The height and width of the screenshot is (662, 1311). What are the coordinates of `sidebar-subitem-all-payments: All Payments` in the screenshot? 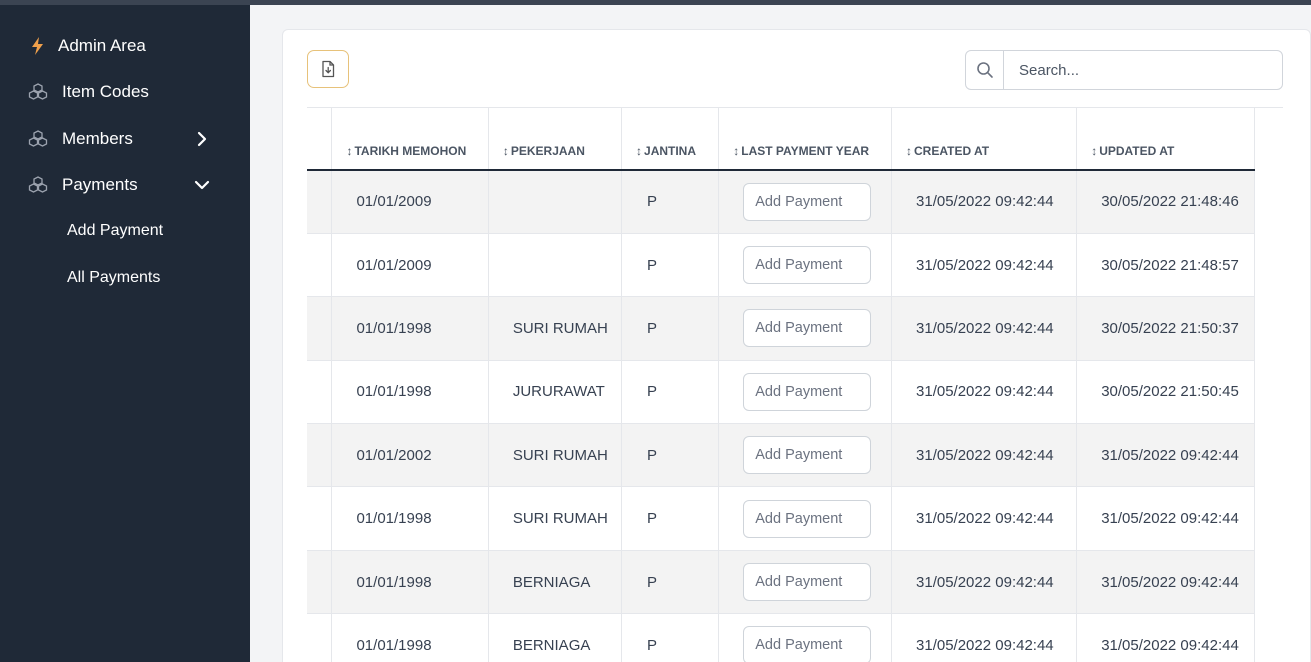 It's located at (125, 278).